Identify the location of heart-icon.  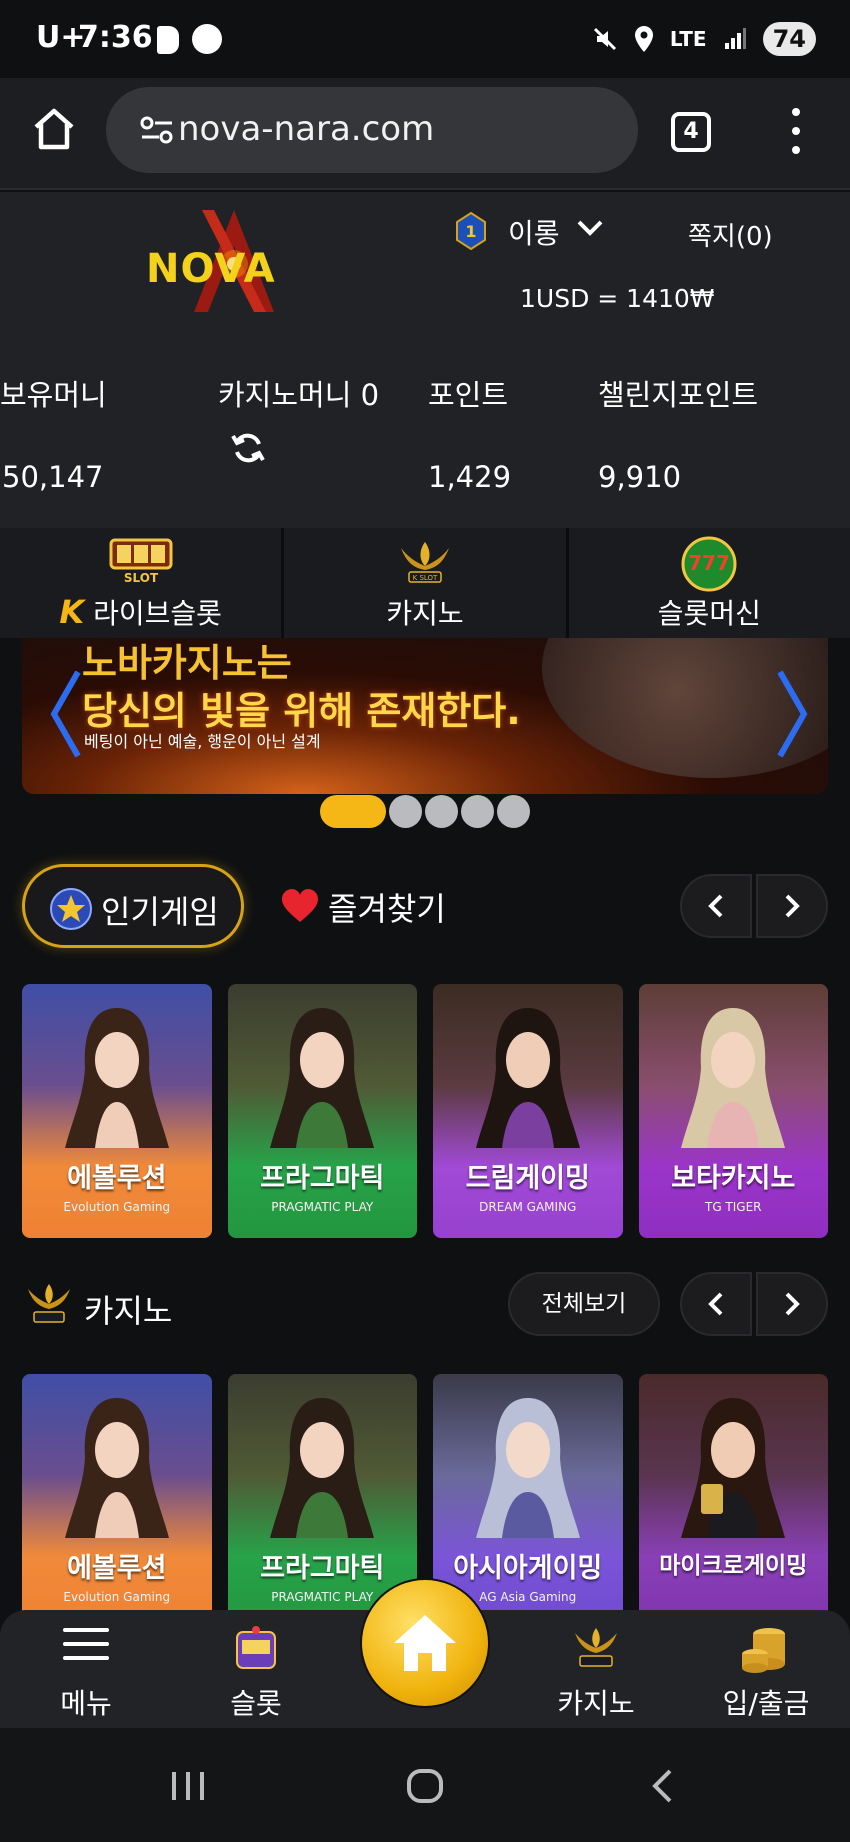
(300, 906).